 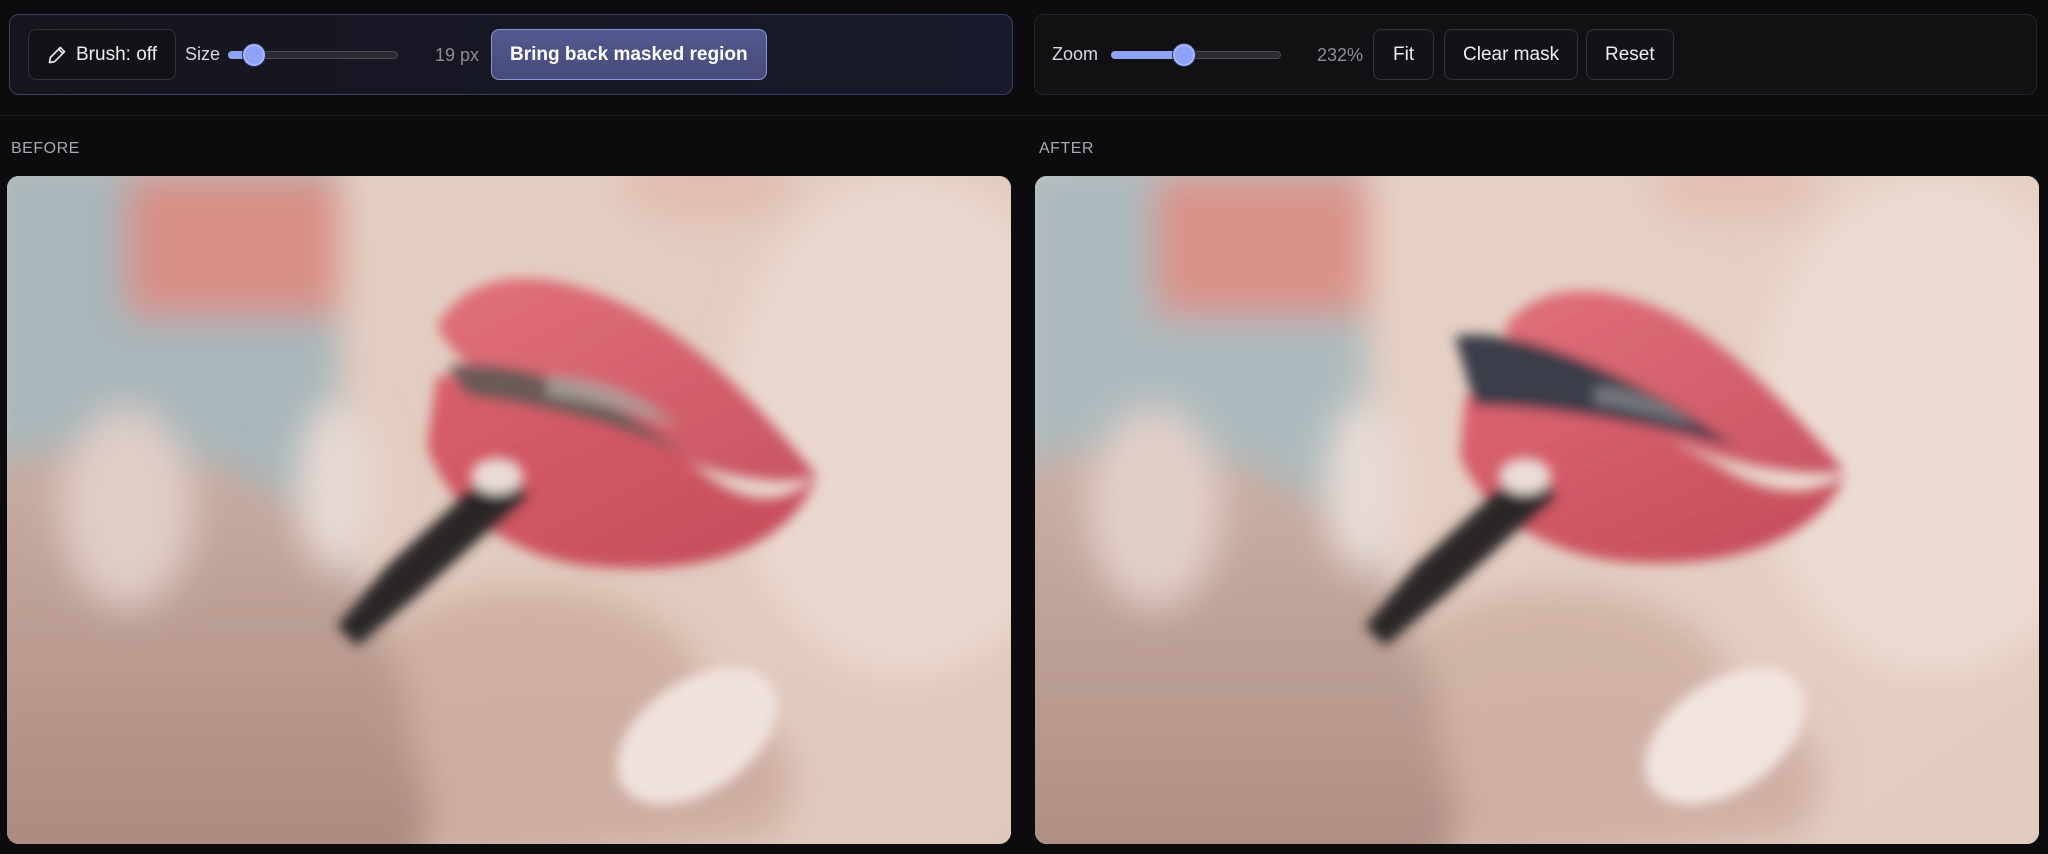 What do you see at coordinates (57, 55) in the screenshot?
I see `pencil-icon` at bounding box center [57, 55].